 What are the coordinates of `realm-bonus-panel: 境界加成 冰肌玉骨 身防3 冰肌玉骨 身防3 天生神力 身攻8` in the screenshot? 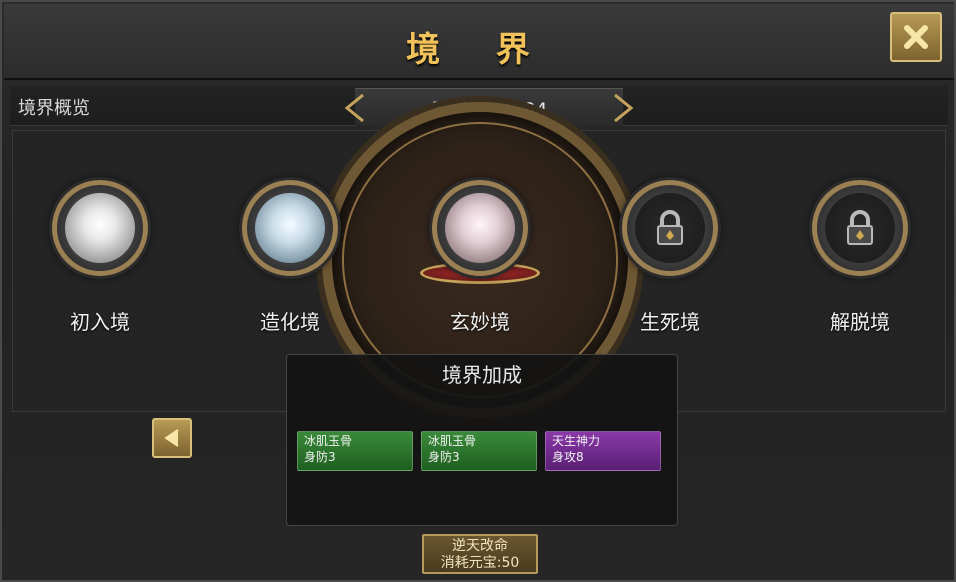 It's located at (482, 440).